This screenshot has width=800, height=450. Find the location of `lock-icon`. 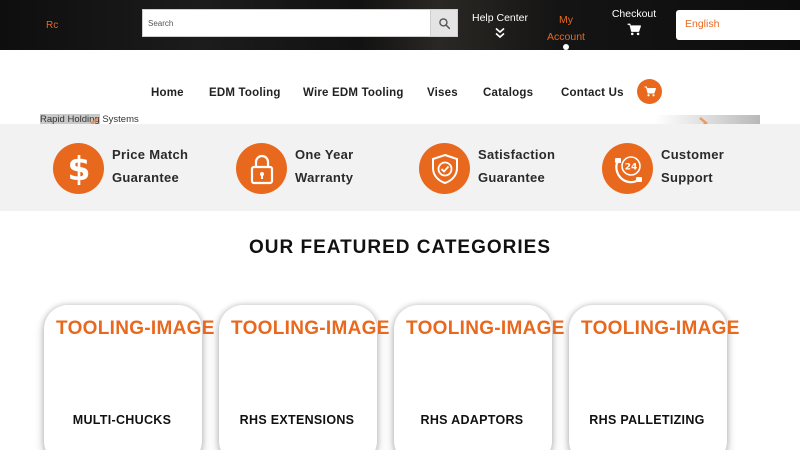

lock-icon is located at coordinates (261, 169).